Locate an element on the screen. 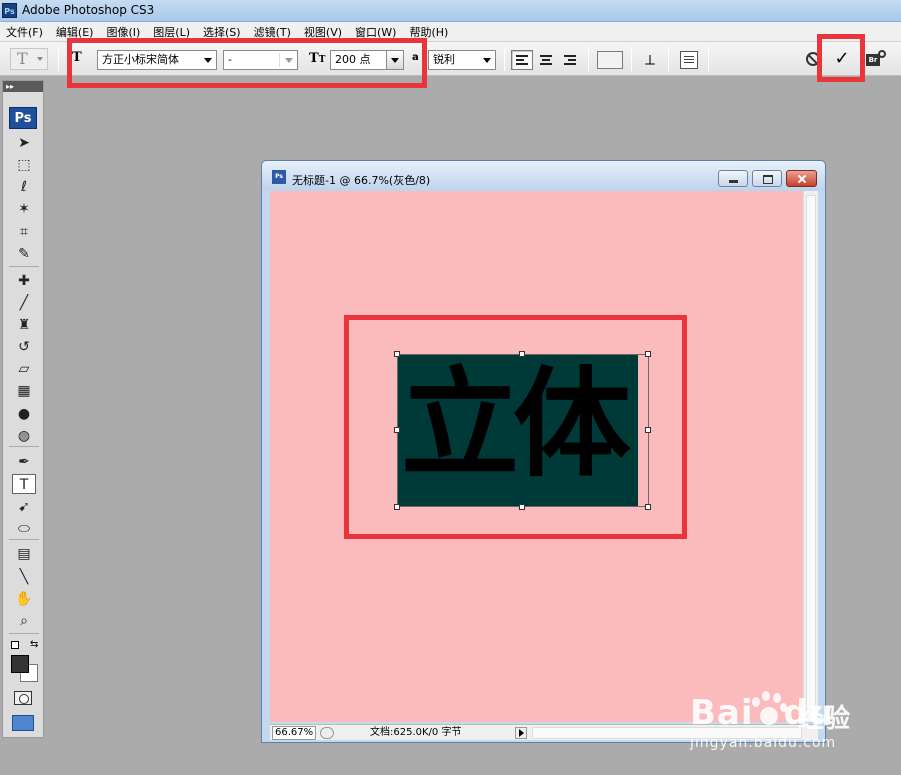 The image size is (901, 775). document-title: 无标题-1 @ 66.7%(灰色/8) is located at coordinates (361, 180).